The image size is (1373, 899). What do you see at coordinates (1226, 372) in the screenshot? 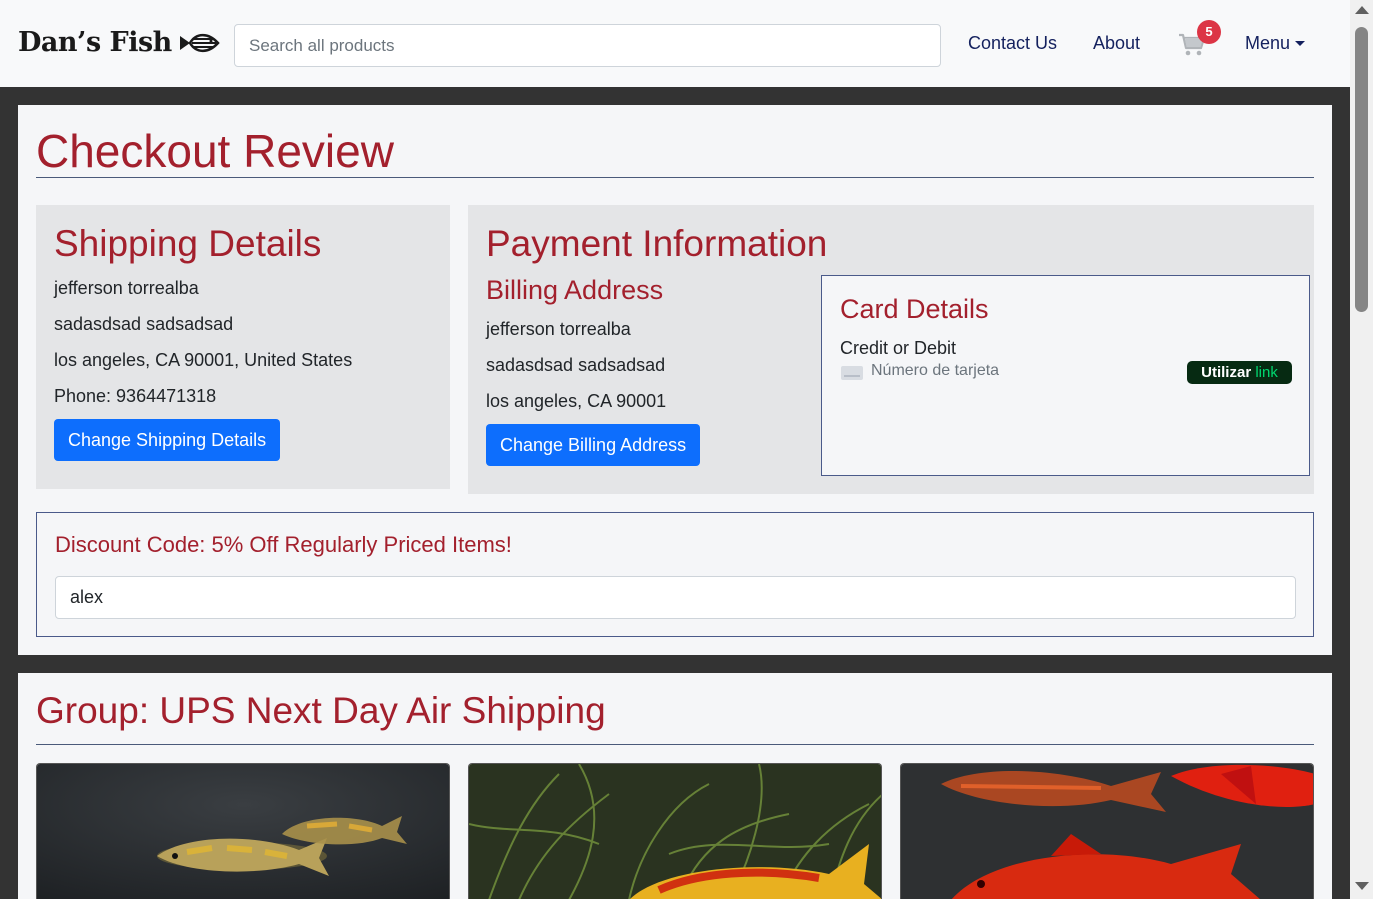
I see `link-prefix: Utilizar` at bounding box center [1226, 372].